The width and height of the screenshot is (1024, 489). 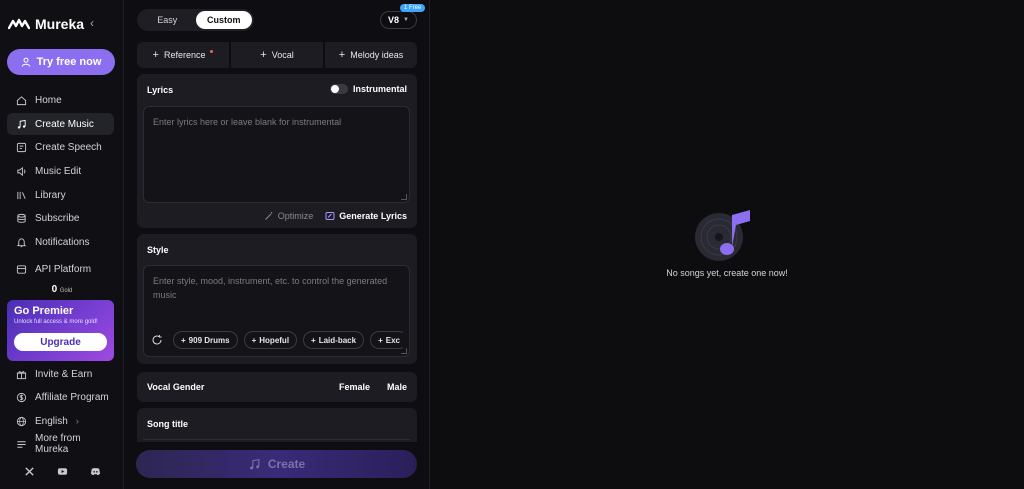 I want to click on reference-label: Reference, so click(x=184, y=55).